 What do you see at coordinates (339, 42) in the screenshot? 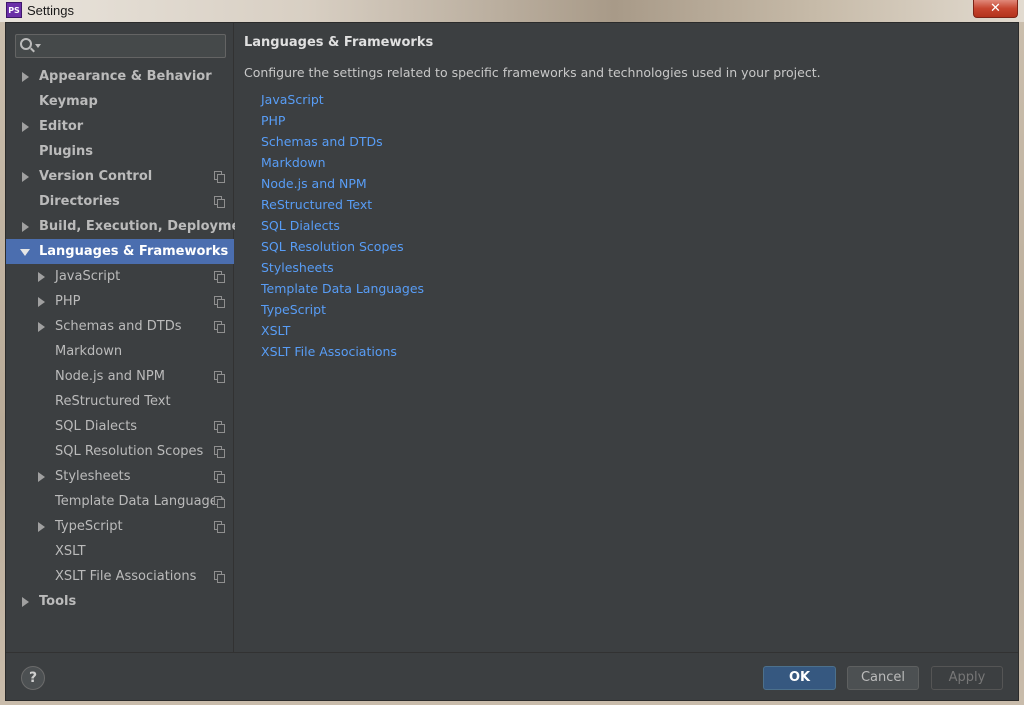
I see `page-title: Languages & Frameworks` at bounding box center [339, 42].